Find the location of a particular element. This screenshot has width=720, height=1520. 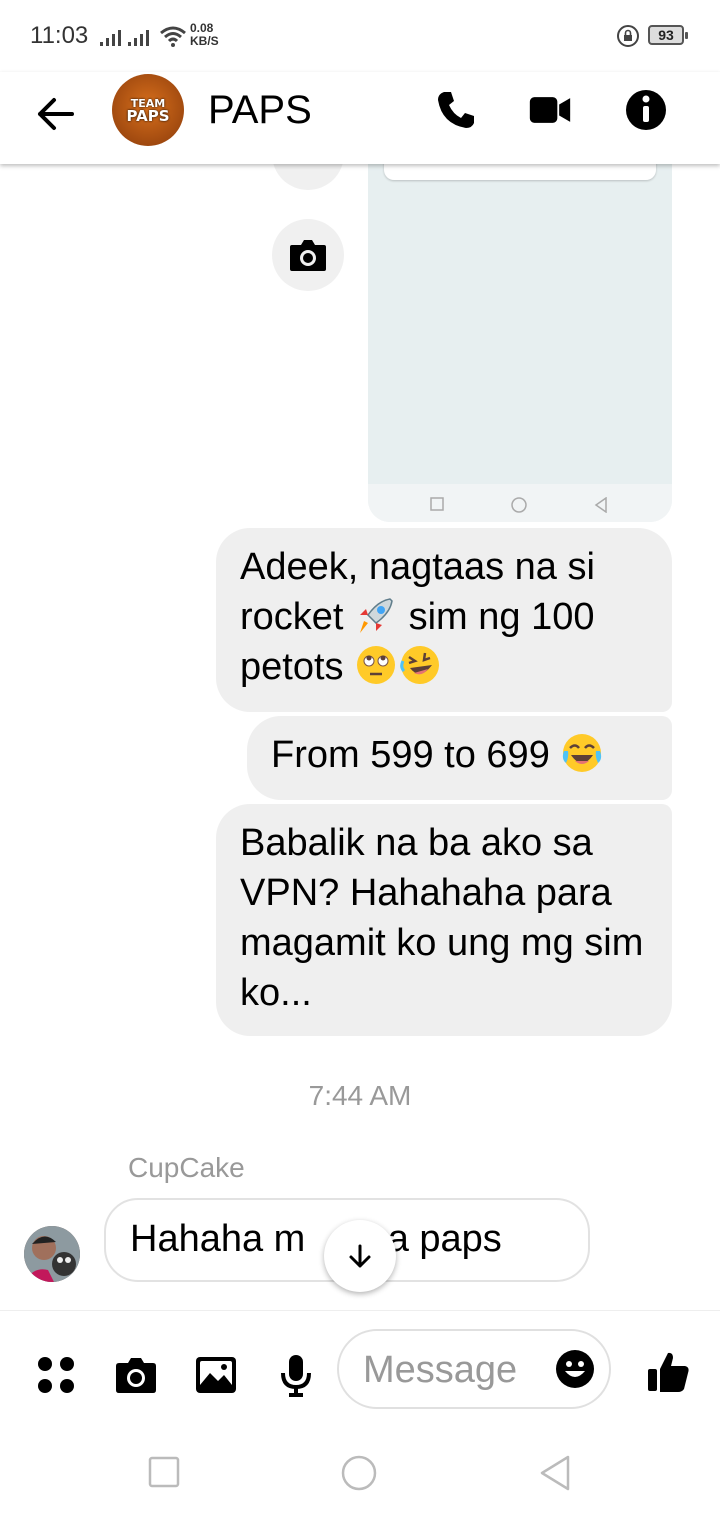

contact-name: PAPS is located at coordinates (260, 110).